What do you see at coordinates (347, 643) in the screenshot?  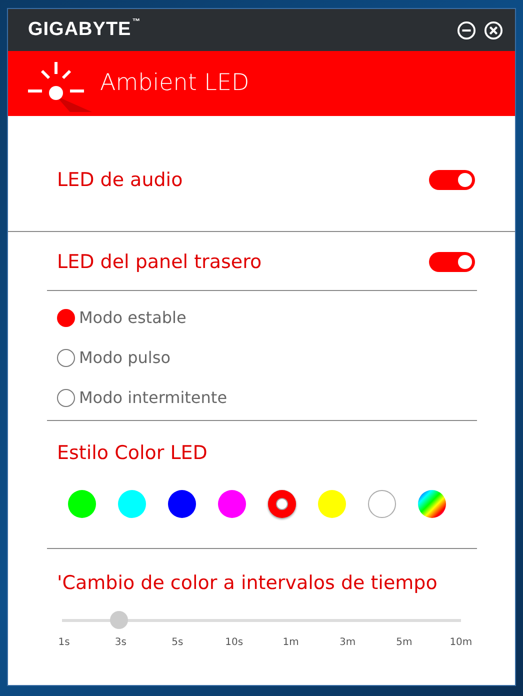 I see `tick-label: 3m` at bounding box center [347, 643].